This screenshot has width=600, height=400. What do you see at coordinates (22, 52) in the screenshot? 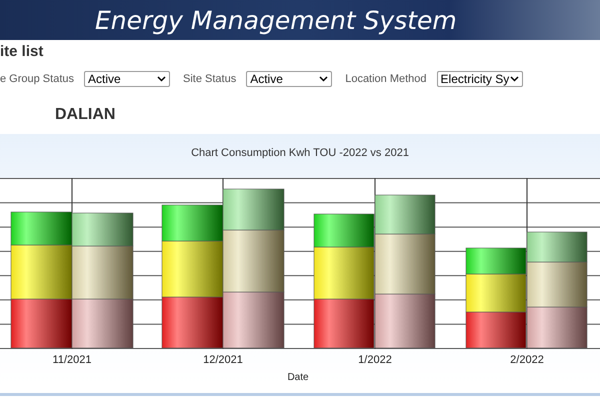
I see `page-title: ite list` at bounding box center [22, 52].